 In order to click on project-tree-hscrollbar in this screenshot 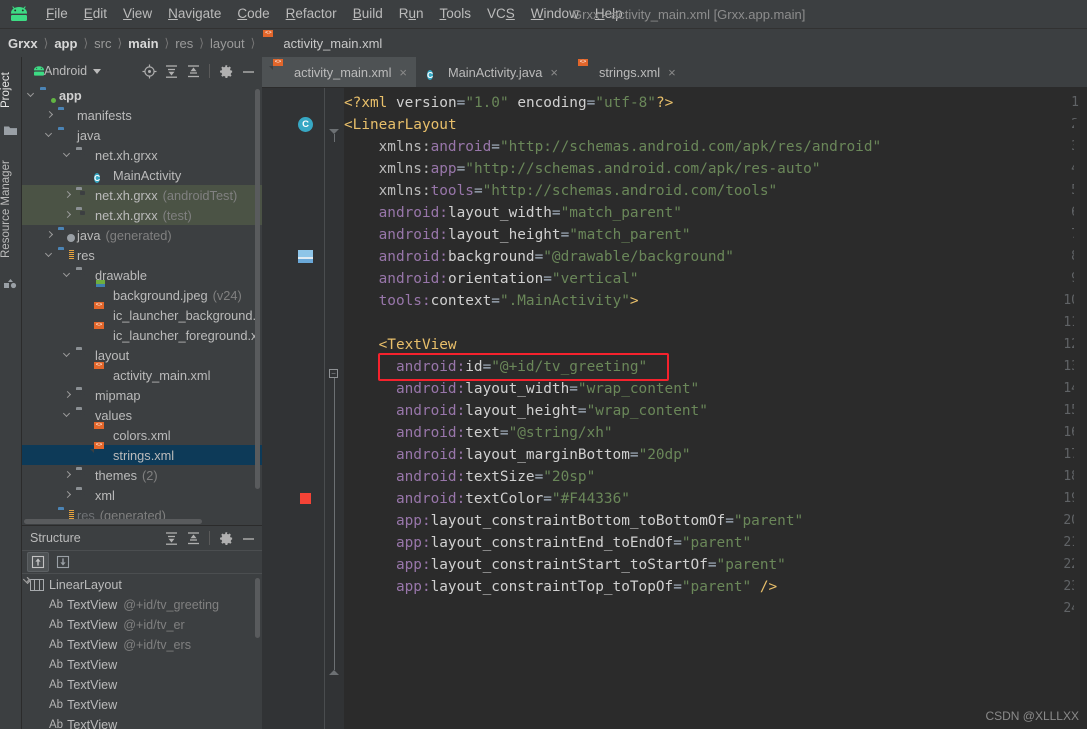, I will do `click(113, 521)`.